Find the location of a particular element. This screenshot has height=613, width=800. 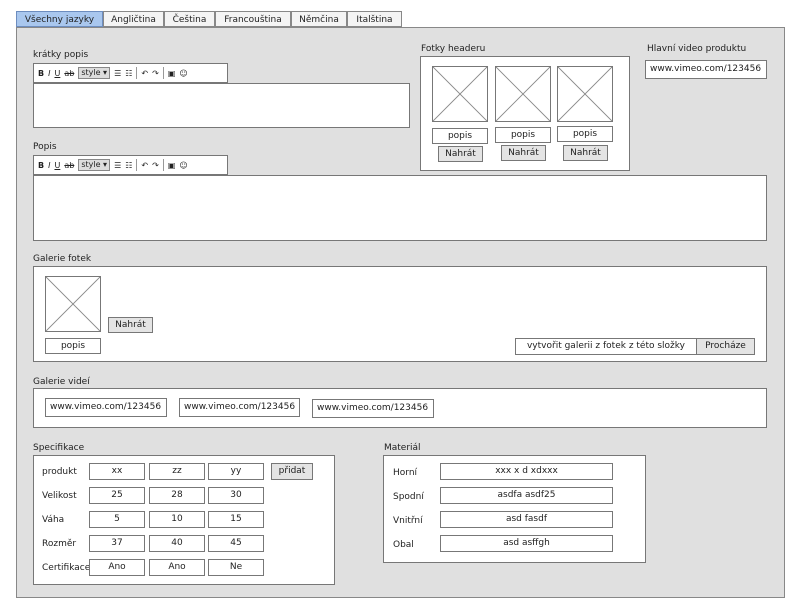

material-value-input: asd asffgh is located at coordinates (526, 543).